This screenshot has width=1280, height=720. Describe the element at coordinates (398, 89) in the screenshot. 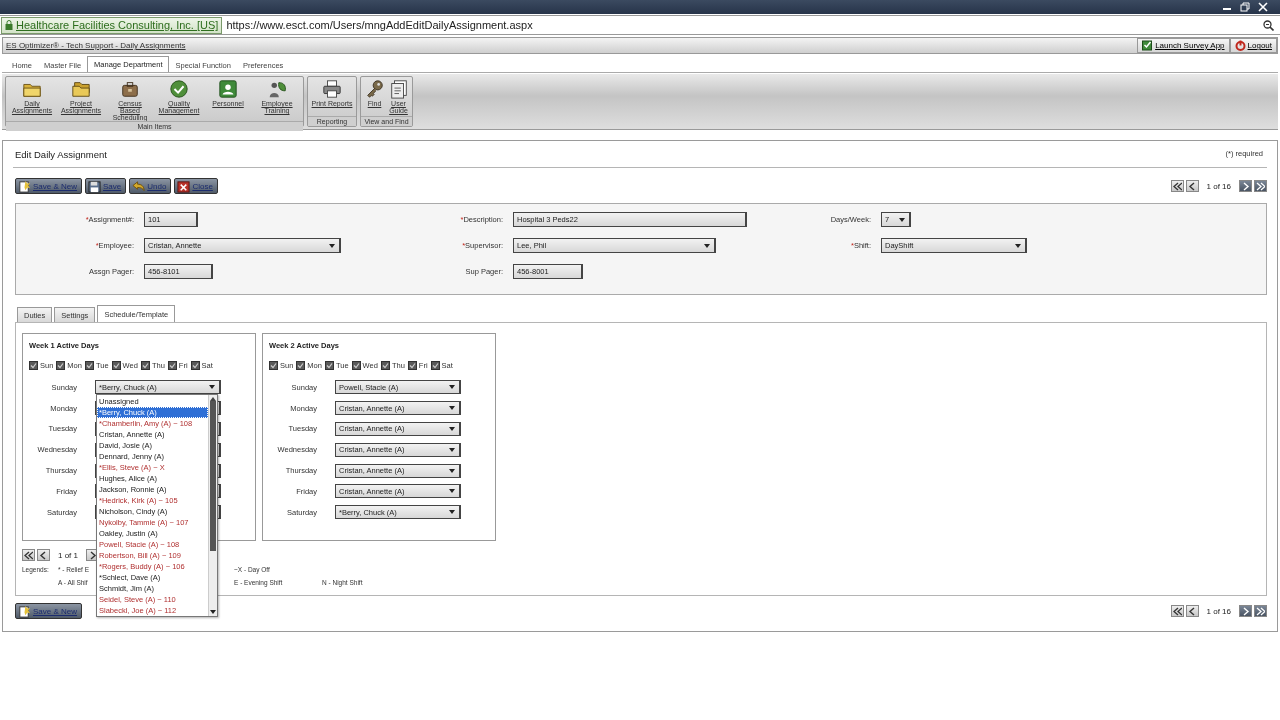

I see `document-icon` at that location.